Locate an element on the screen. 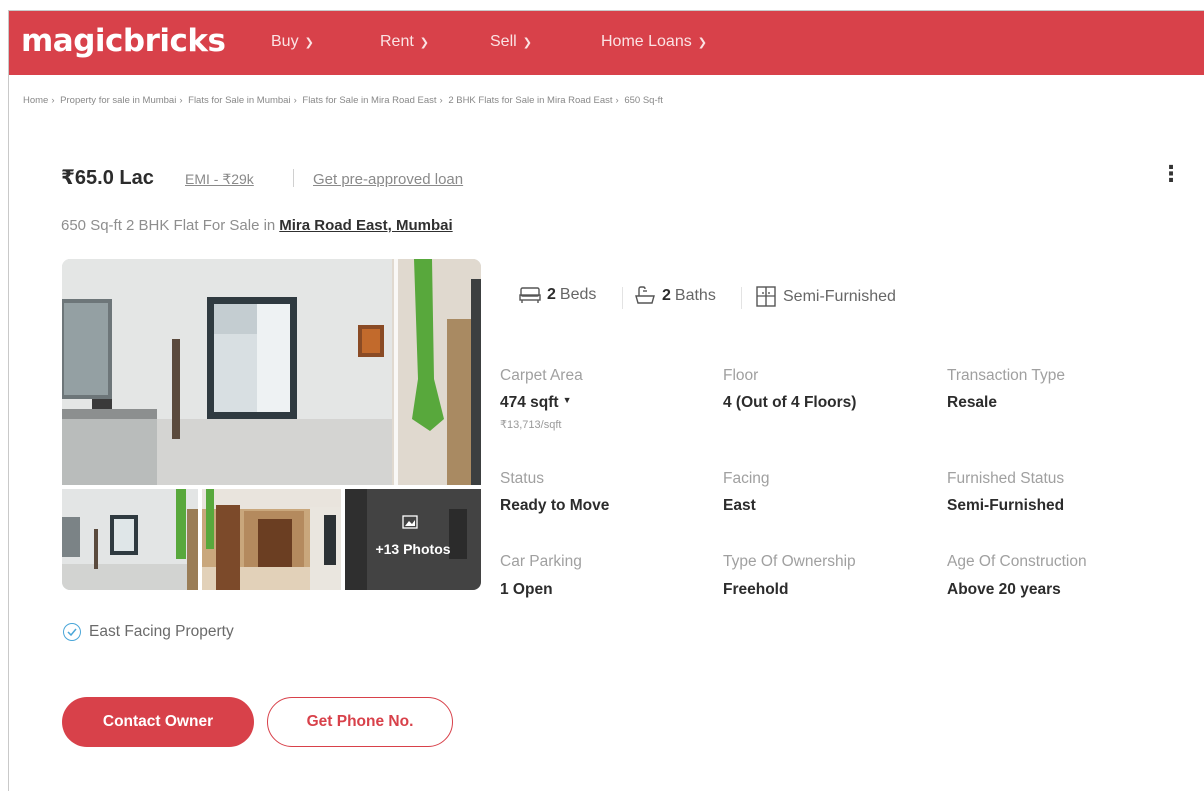 The image size is (1204, 791). nav-buy-label: Buy is located at coordinates (285, 41).